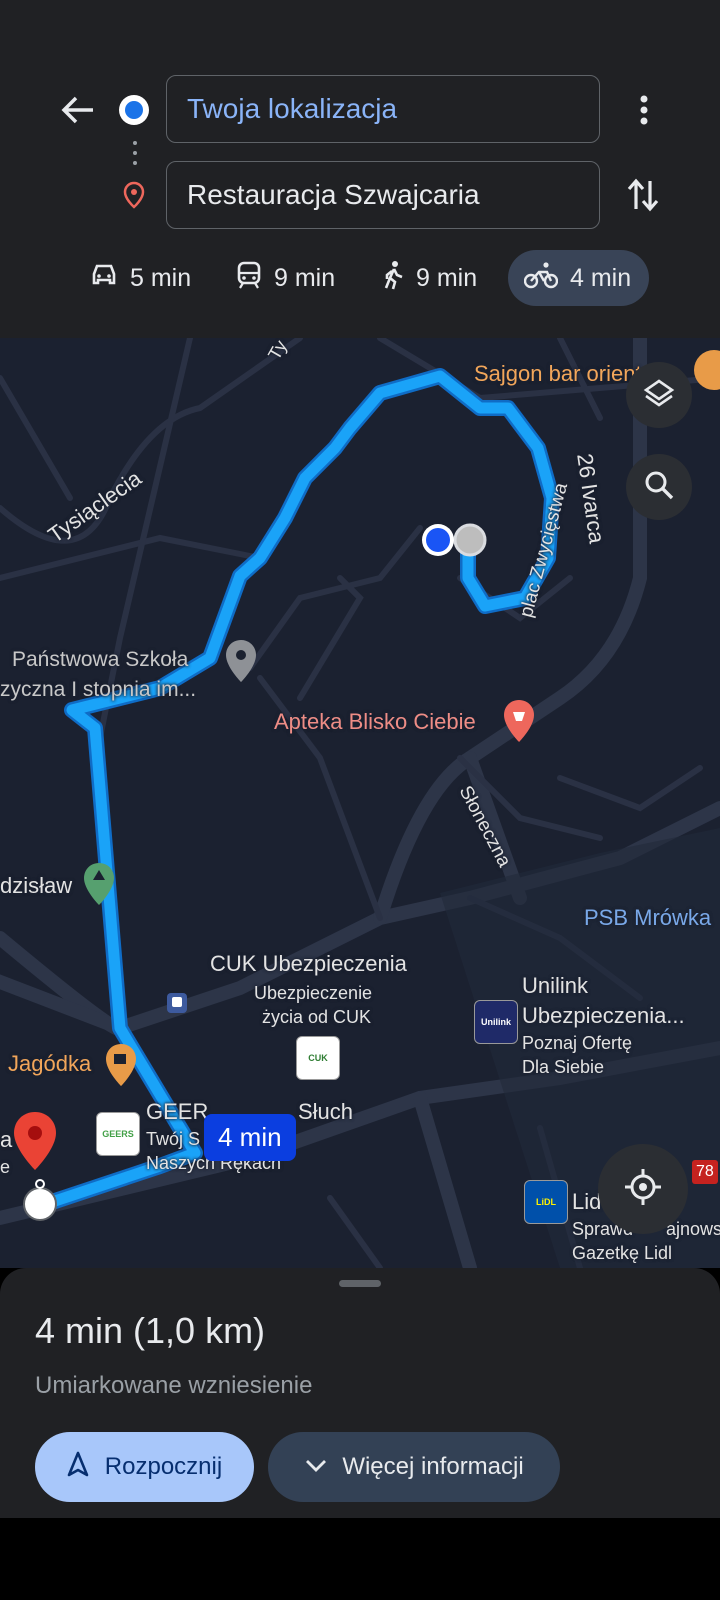  What do you see at coordinates (40, 1200) in the screenshot?
I see `route-start-marker` at bounding box center [40, 1200].